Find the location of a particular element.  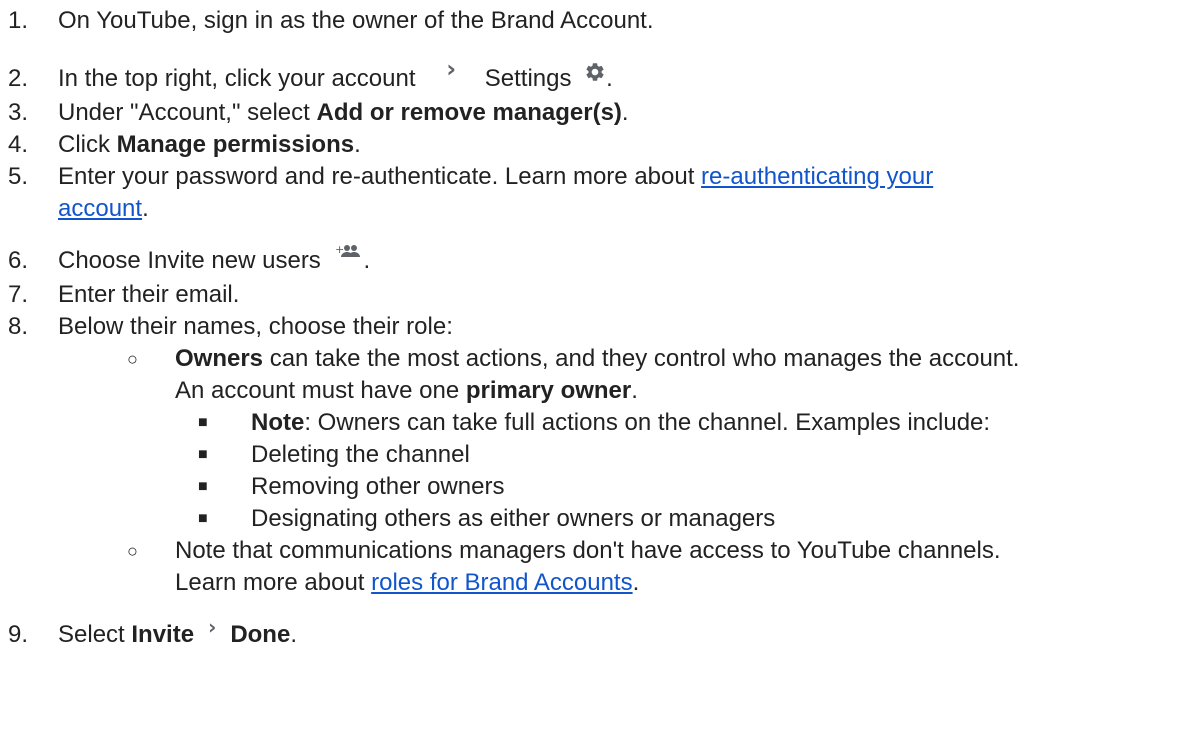

step-text-pre: Under "Account," select is located at coordinates (187, 112).